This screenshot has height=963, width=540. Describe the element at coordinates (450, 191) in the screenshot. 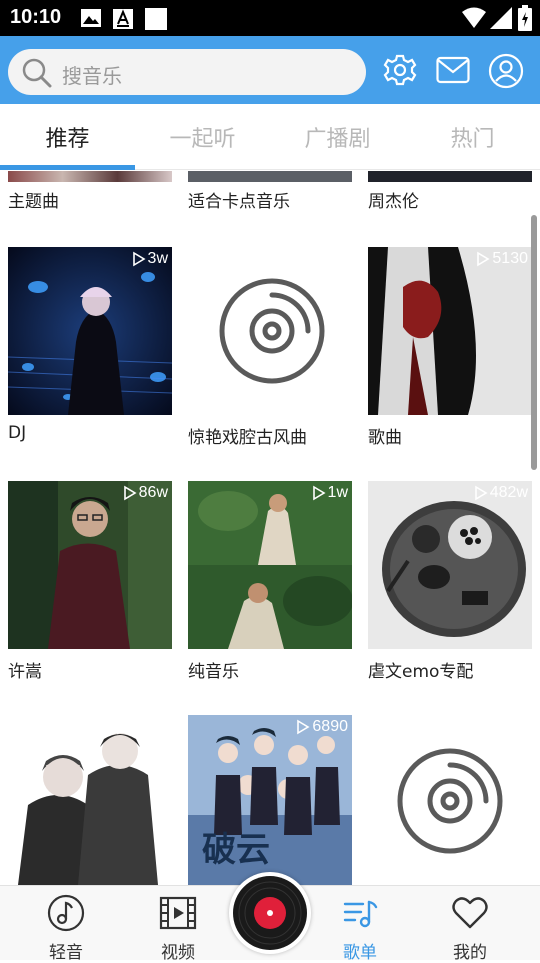

I see `playlist-card: 周杰伦` at that location.